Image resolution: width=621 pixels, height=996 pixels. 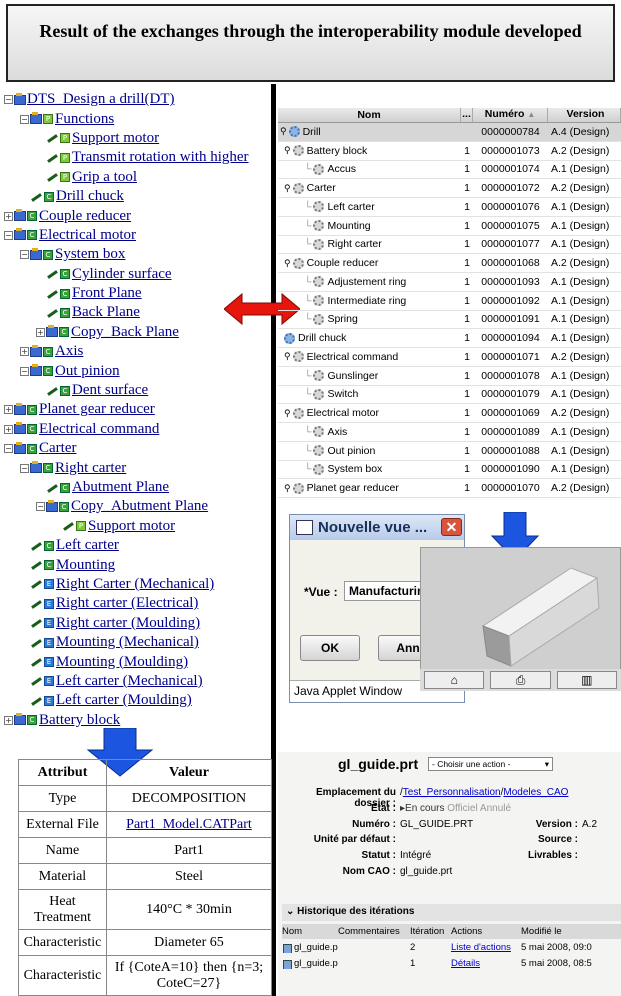 What do you see at coordinates (135, 157) in the screenshot?
I see `tree-item: P Transmit rotation with higher` at bounding box center [135, 157].